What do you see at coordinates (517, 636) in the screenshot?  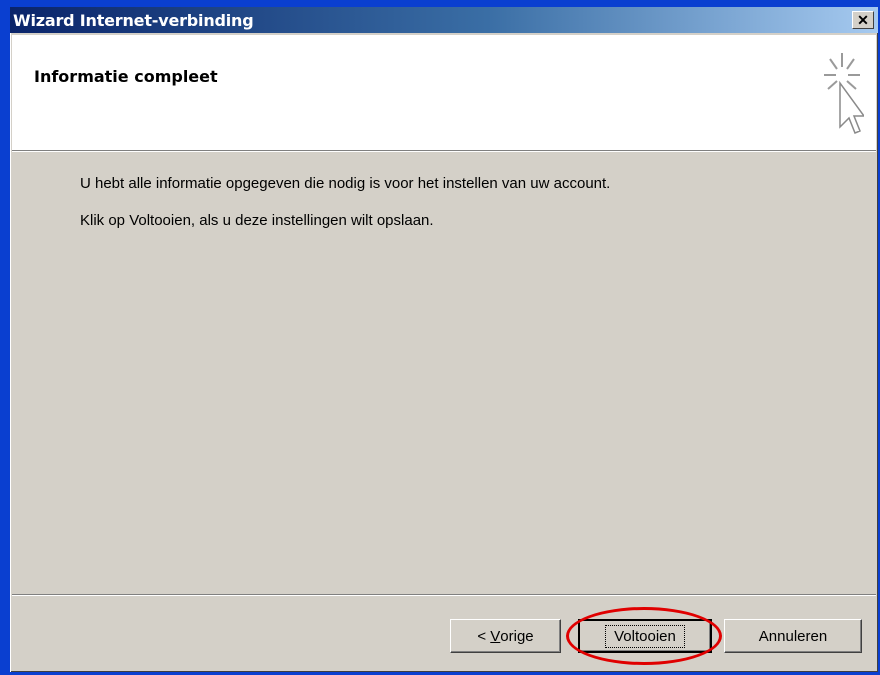 I see `back-button-label: orige` at bounding box center [517, 636].